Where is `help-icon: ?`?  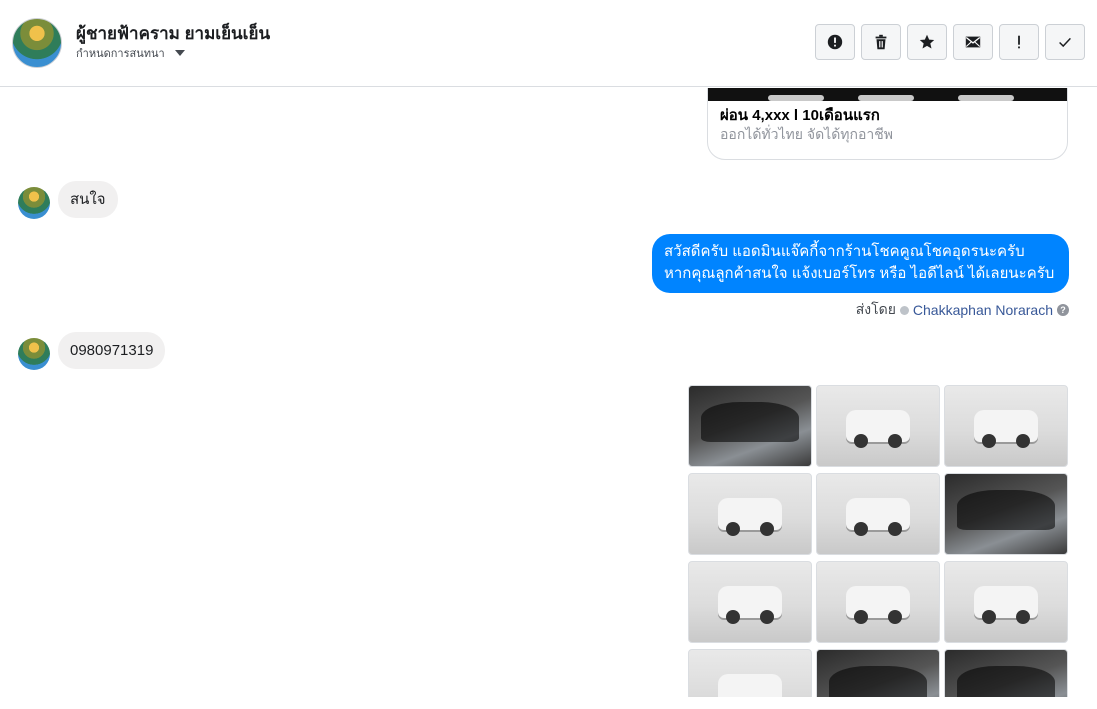 help-icon: ? is located at coordinates (1063, 310).